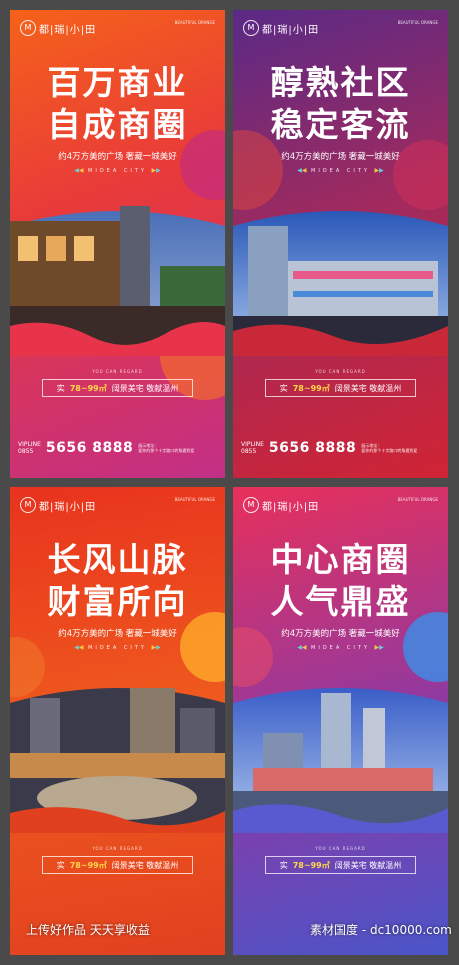 The image size is (459, 965). Describe the element at coordinates (340, 281) in the screenshot. I see `mall-photo` at that location.